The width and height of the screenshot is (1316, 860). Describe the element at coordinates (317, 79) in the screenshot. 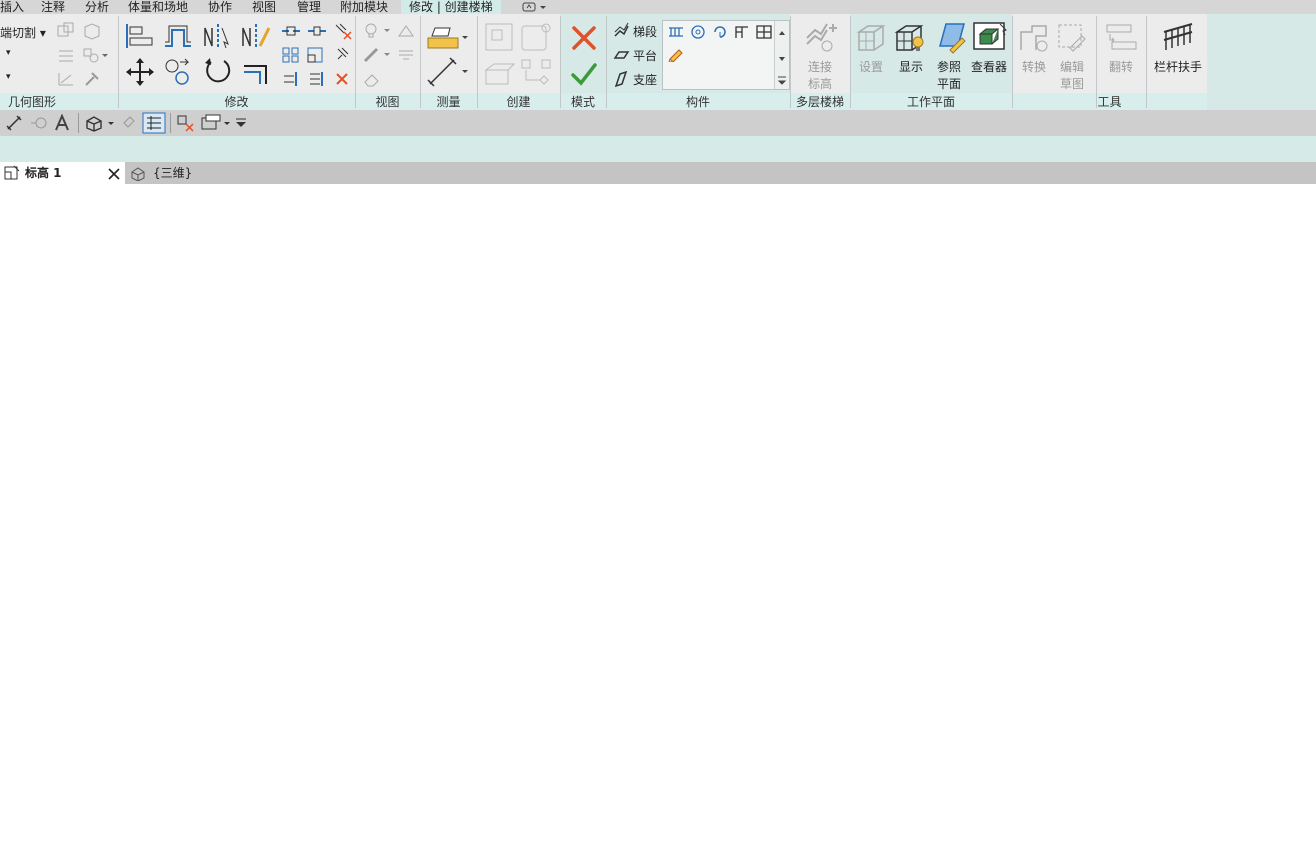

I see `trim-extend-multiple-icon` at that location.